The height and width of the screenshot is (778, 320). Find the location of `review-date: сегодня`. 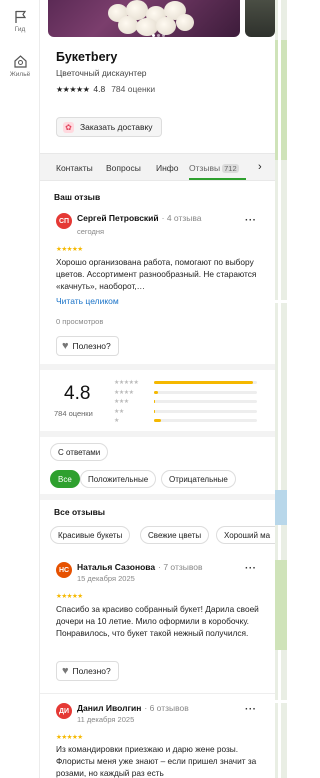

review-date: сегодня is located at coordinates (91, 231).